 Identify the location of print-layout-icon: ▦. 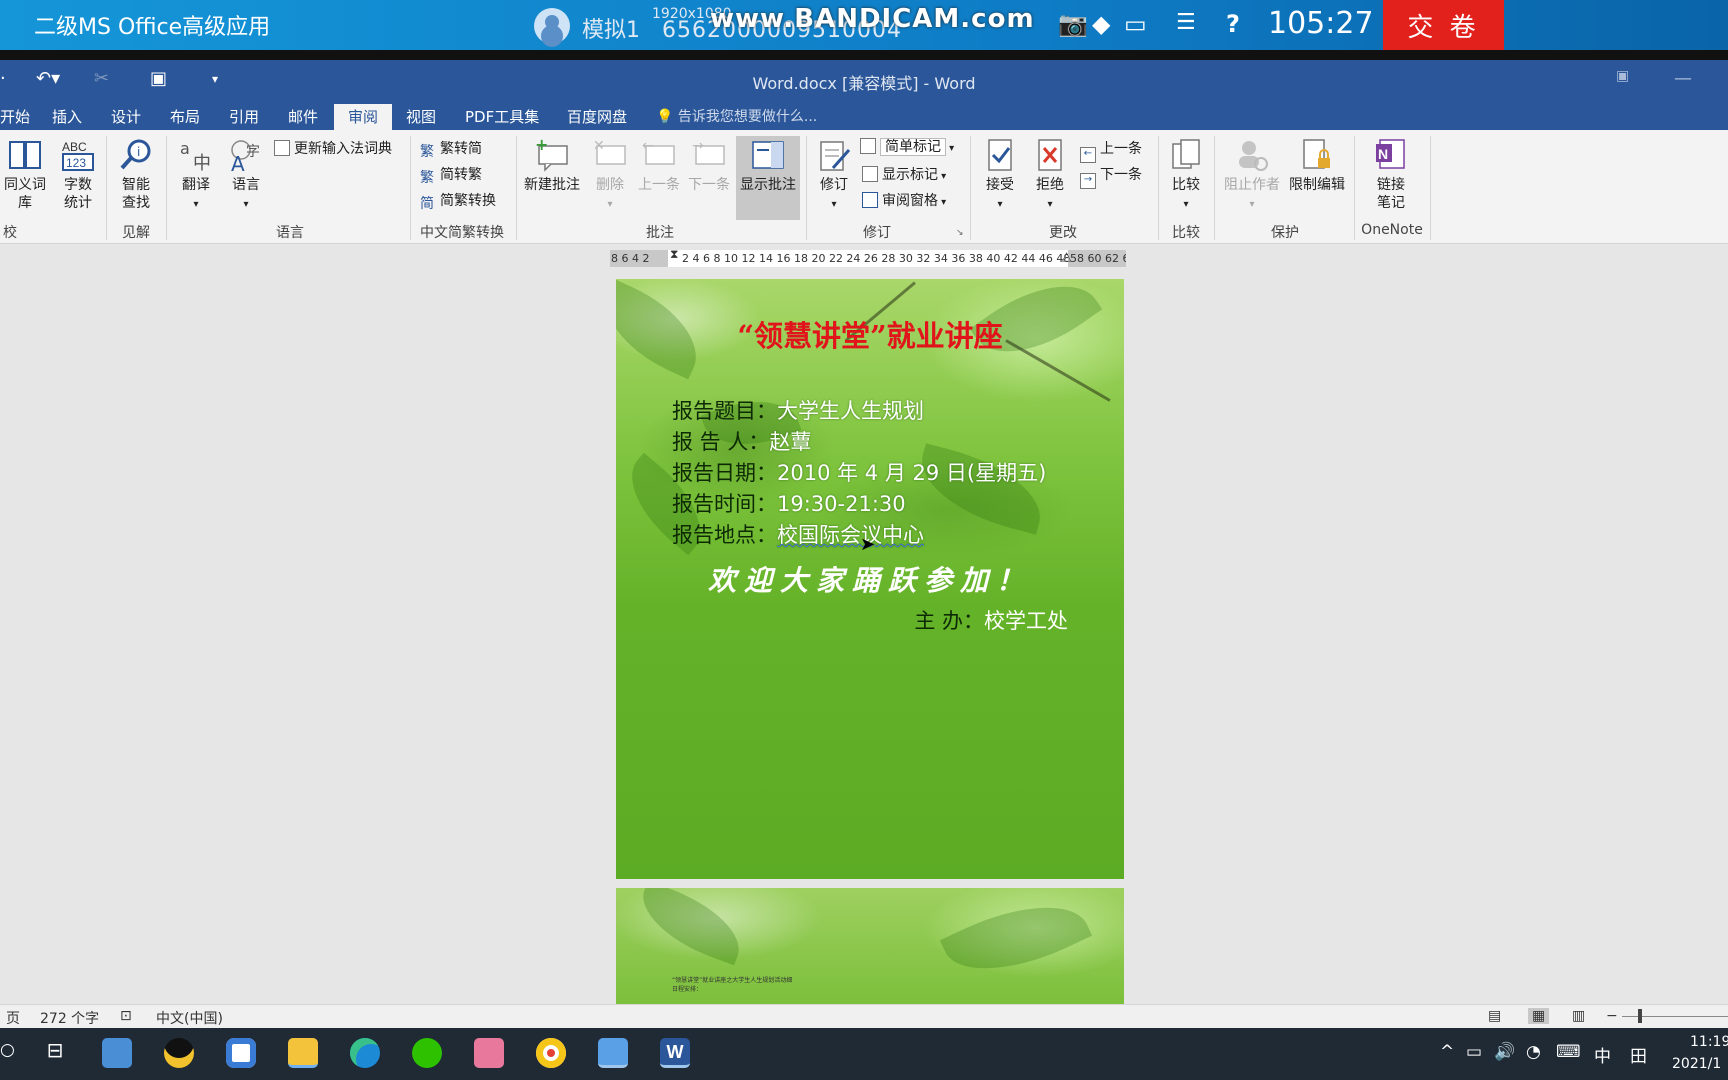
(1539, 1016).